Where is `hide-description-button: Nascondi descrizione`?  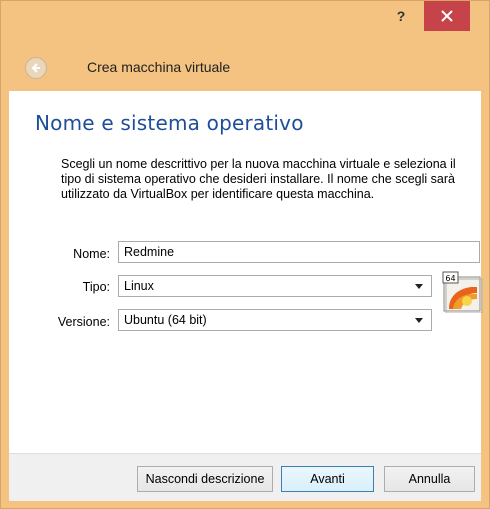 hide-description-button: Nascondi descrizione is located at coordinates (205, 479).